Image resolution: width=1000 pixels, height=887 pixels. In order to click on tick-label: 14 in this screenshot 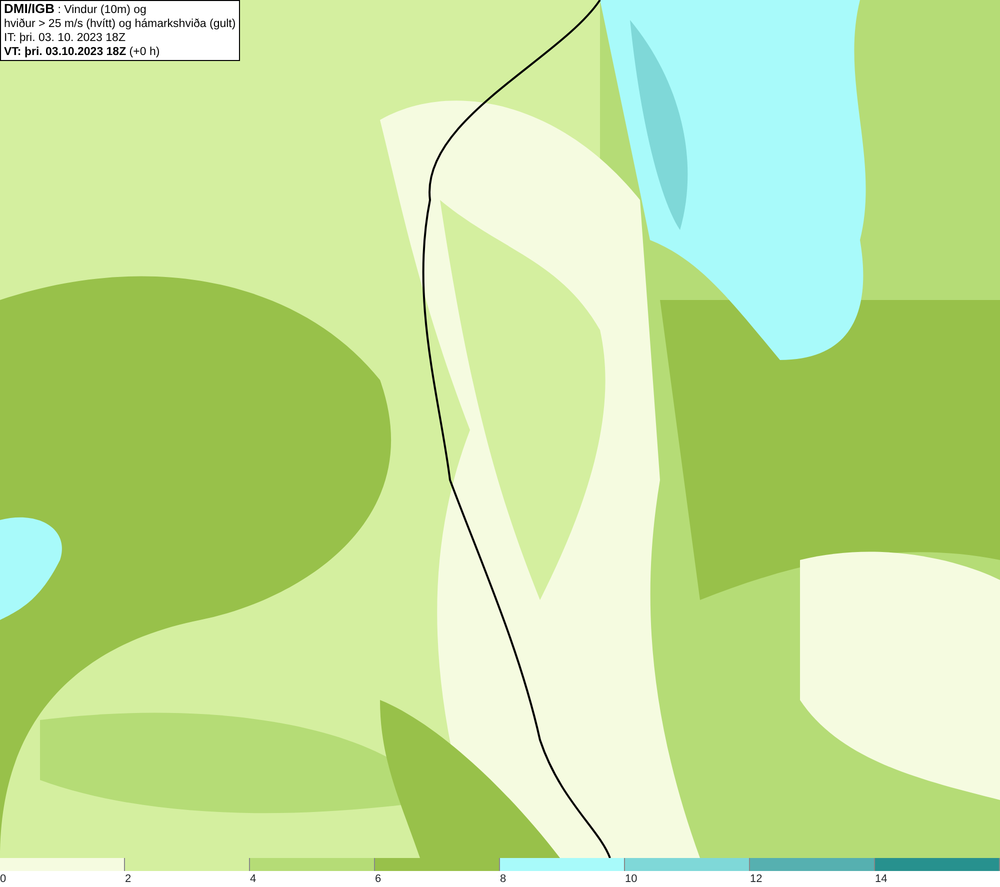, I will do `click(881, 879)`.